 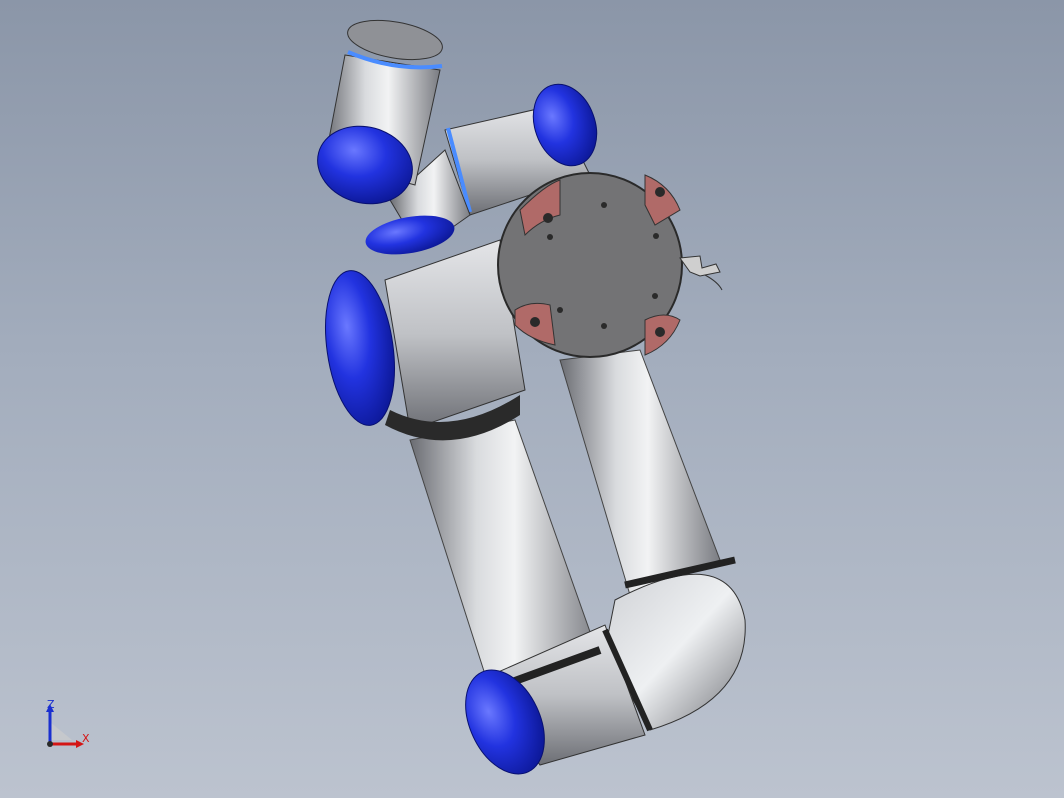 What do you see at coordinates (610, 265) in the screenshot?
I see `tool-flange` at bounding box center [610, 265].